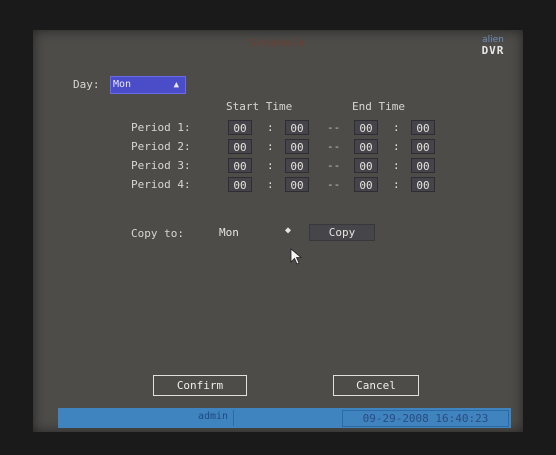 This screenshot has width=556, height=455. Describe the element at coordinates (122, 84) in the screenshot. I see `day-select-value: Mon` at that location.